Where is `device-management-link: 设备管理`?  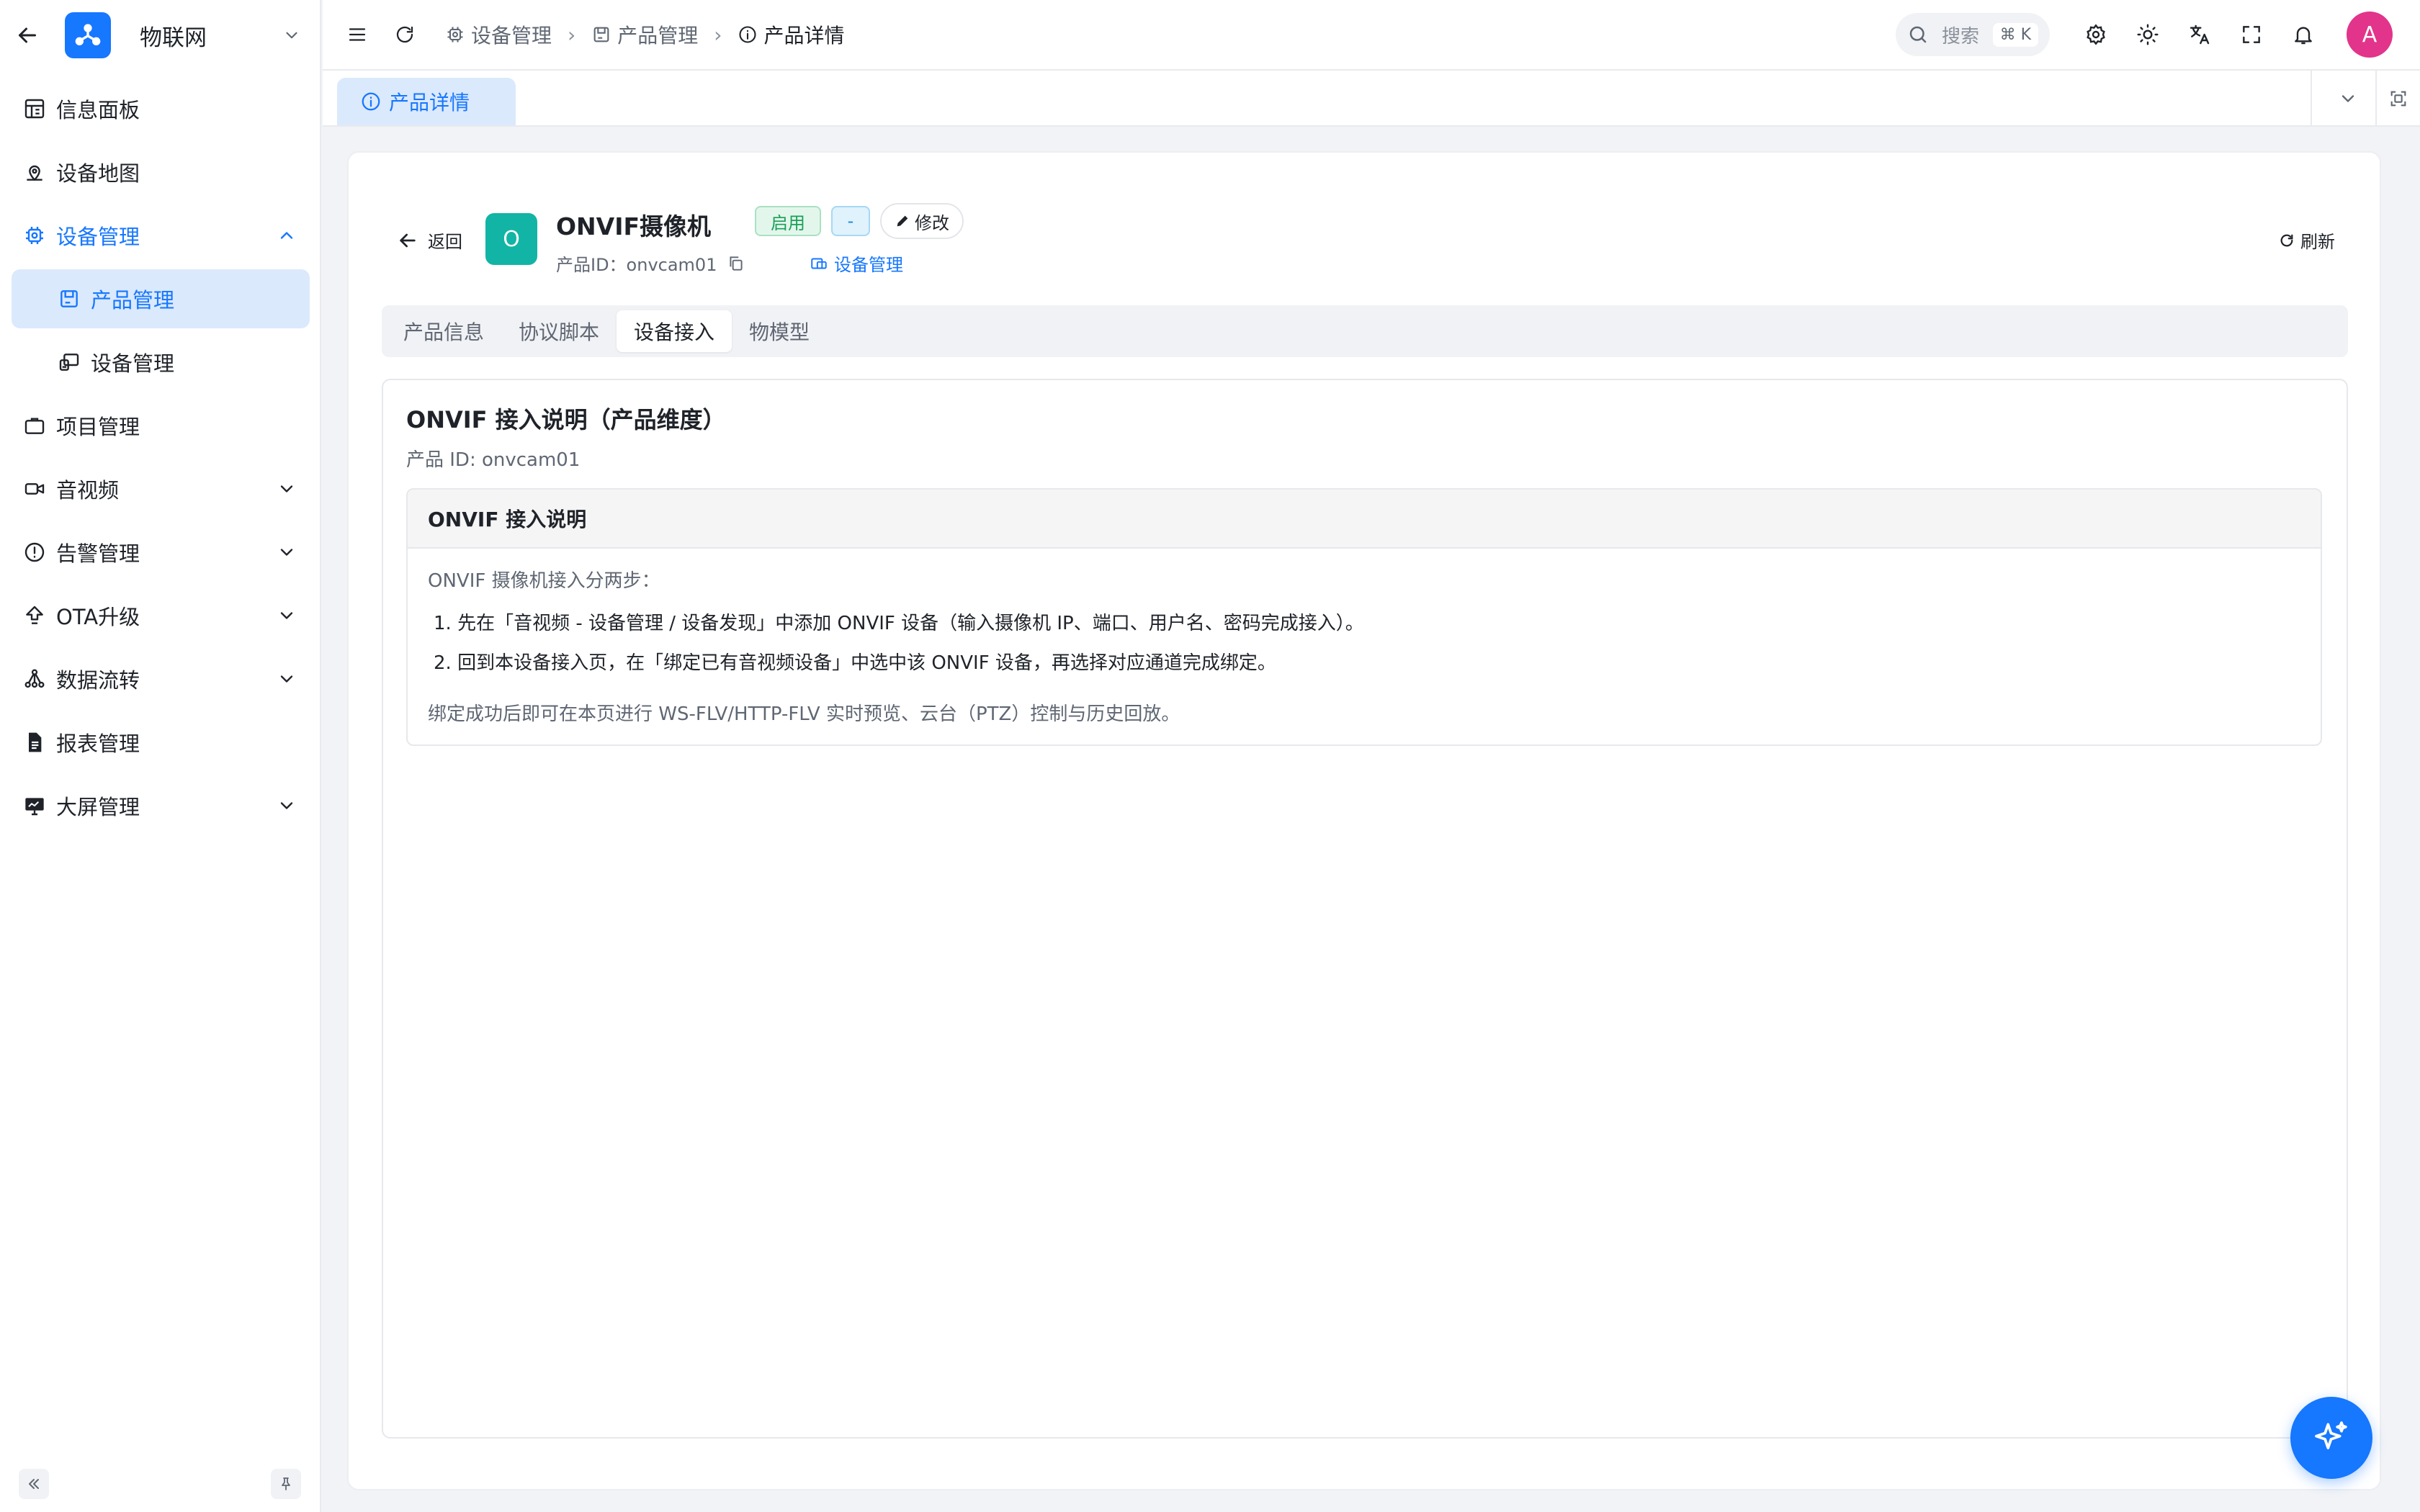 device-management-link: 设备管理 is located at coordinates (856, 263).